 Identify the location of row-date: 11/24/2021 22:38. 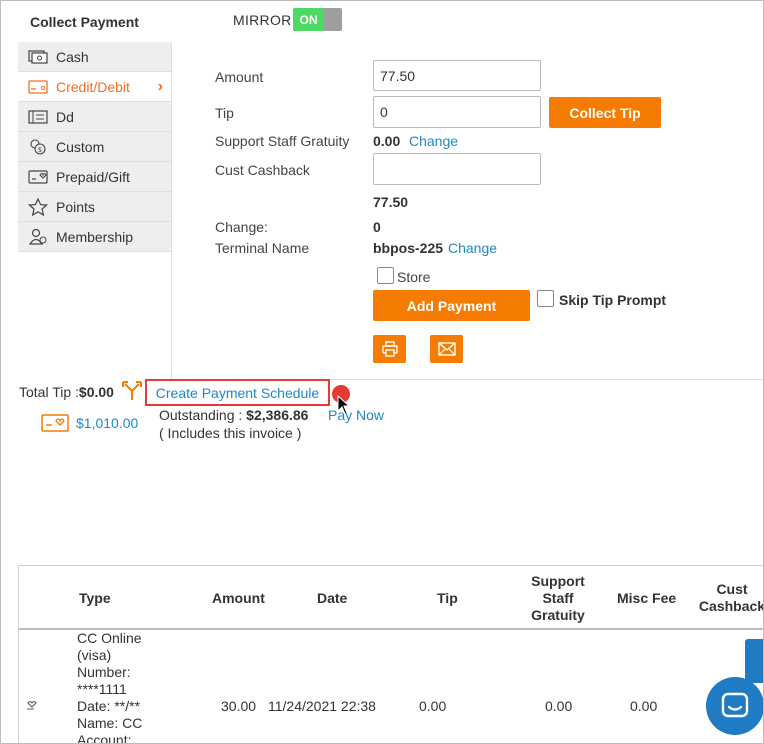
(322, 706).